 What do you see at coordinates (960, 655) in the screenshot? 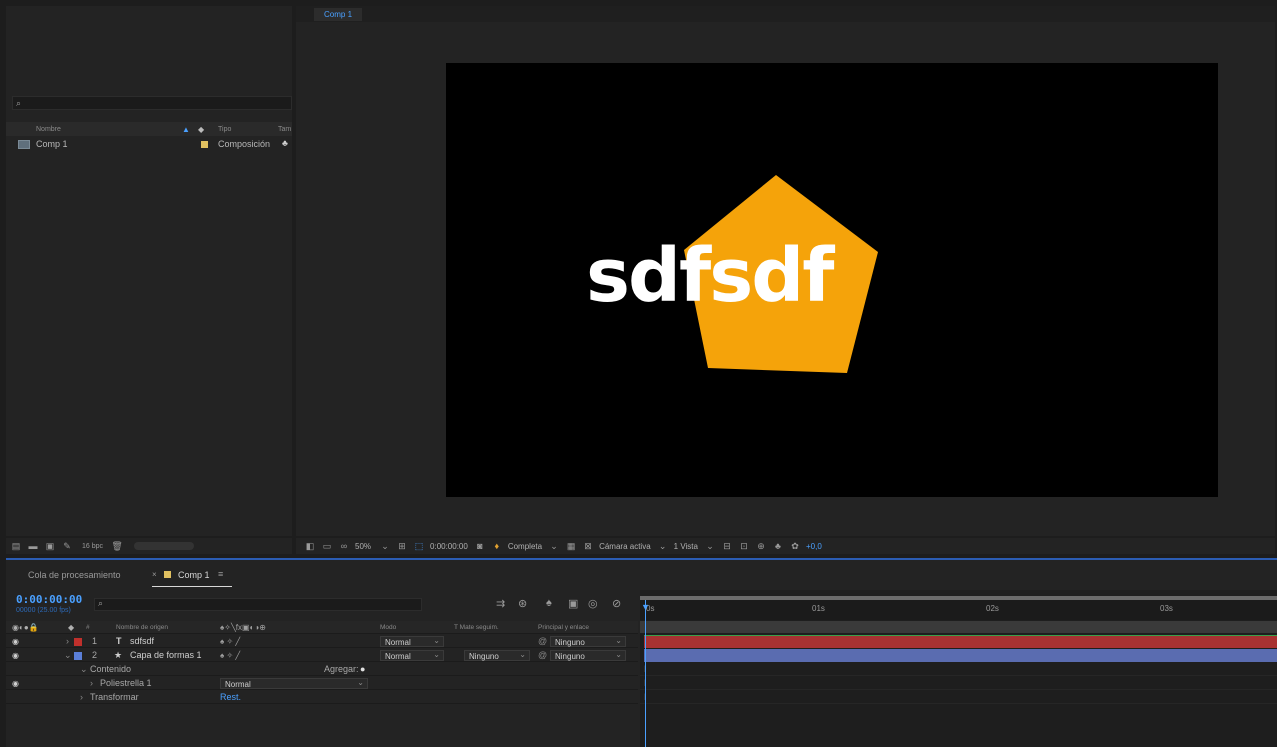
I see `layer-bar-shape` at bounding box center [960, 655].